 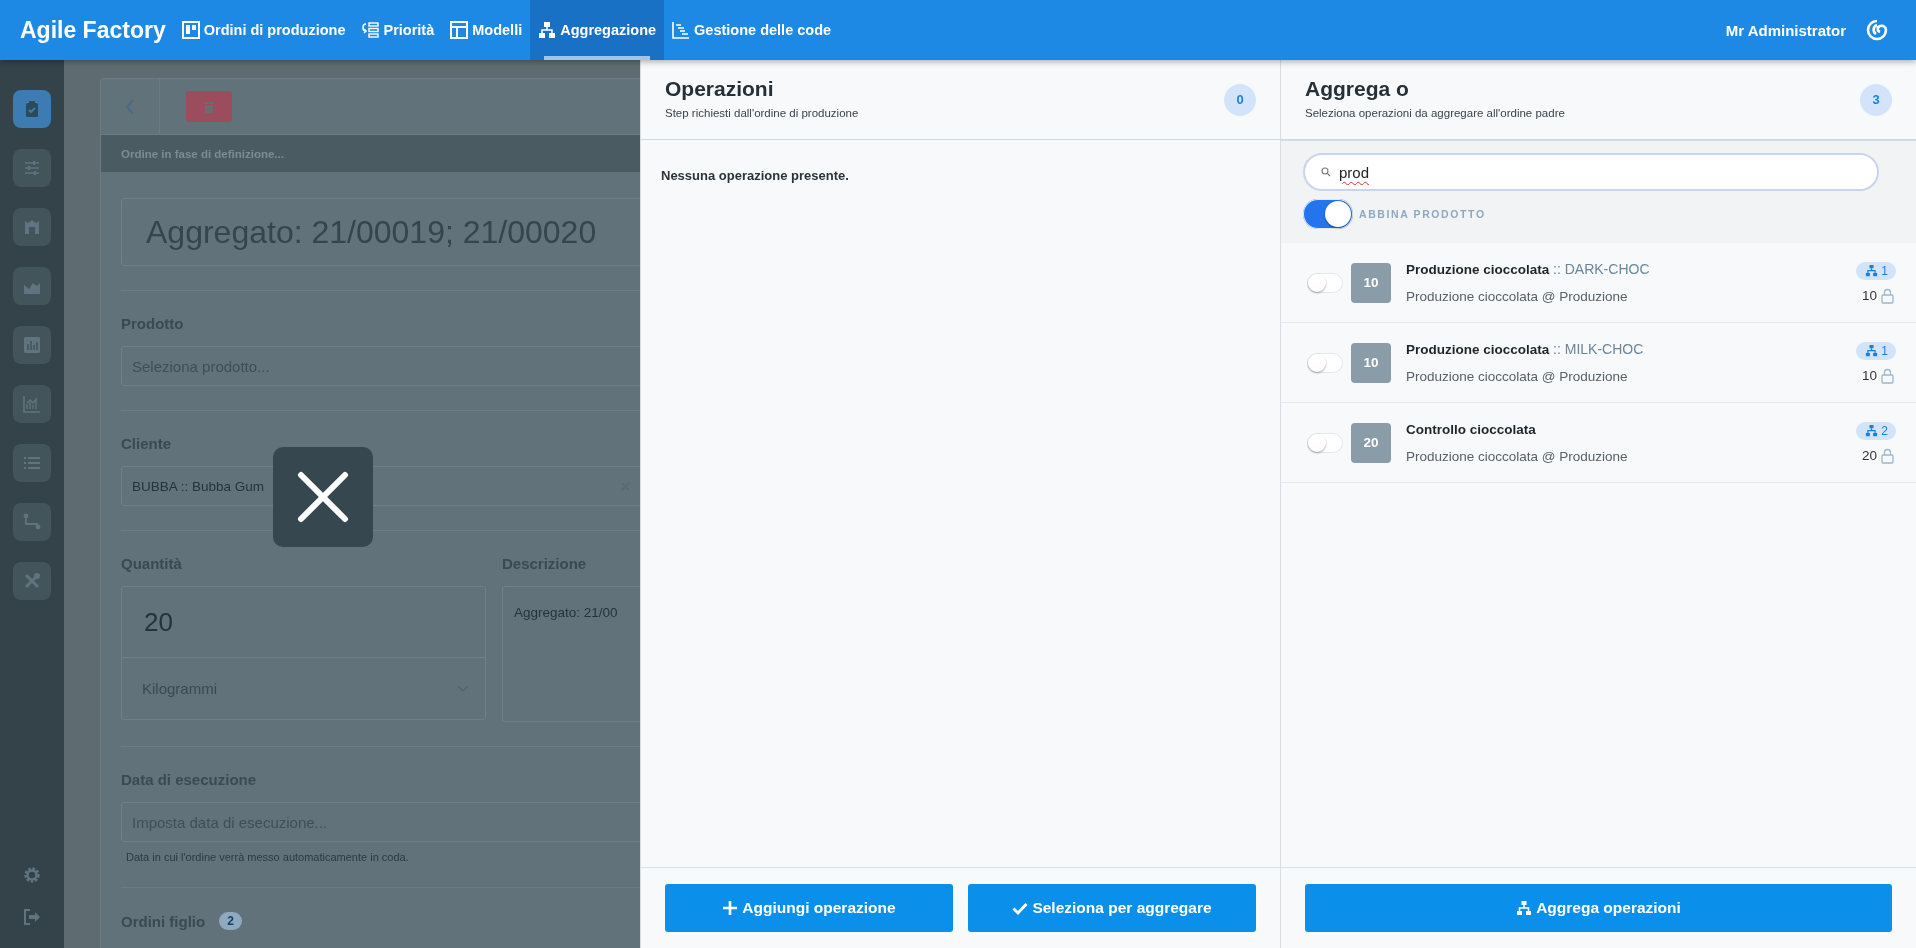 What do you see at coordinates (755, 176) in the screenshot?
I see `empty-message: Nessuna operazione presente.` at bounding box center [755, 176].